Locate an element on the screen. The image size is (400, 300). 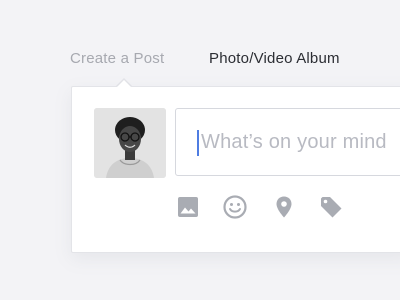
avatar-portrait-icon is located at coordinates (130, 143).